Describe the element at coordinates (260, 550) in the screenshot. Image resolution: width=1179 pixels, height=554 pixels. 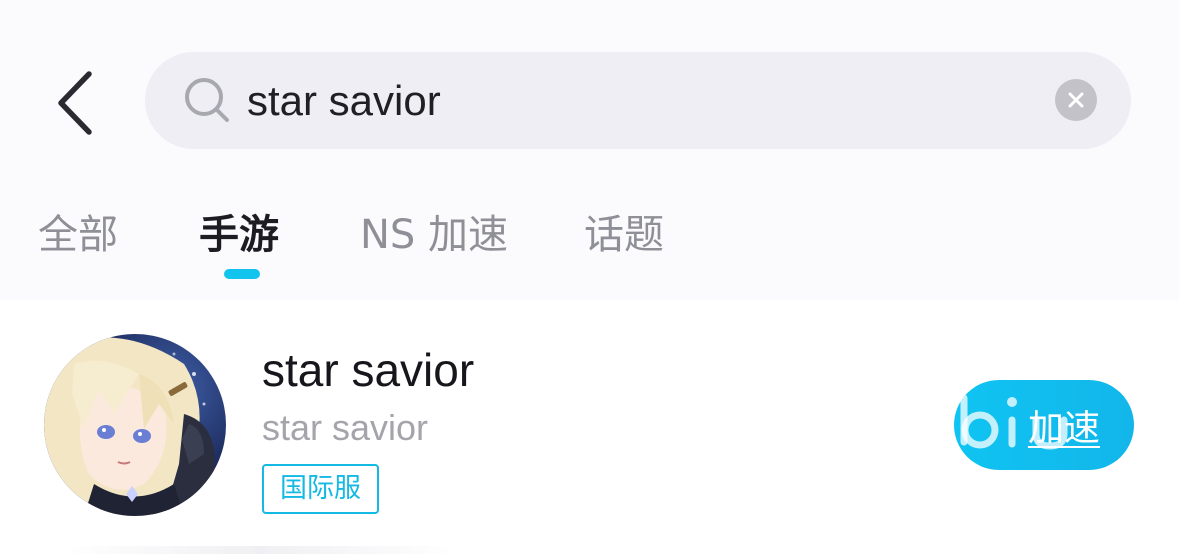
I see `list-divider` at that location.